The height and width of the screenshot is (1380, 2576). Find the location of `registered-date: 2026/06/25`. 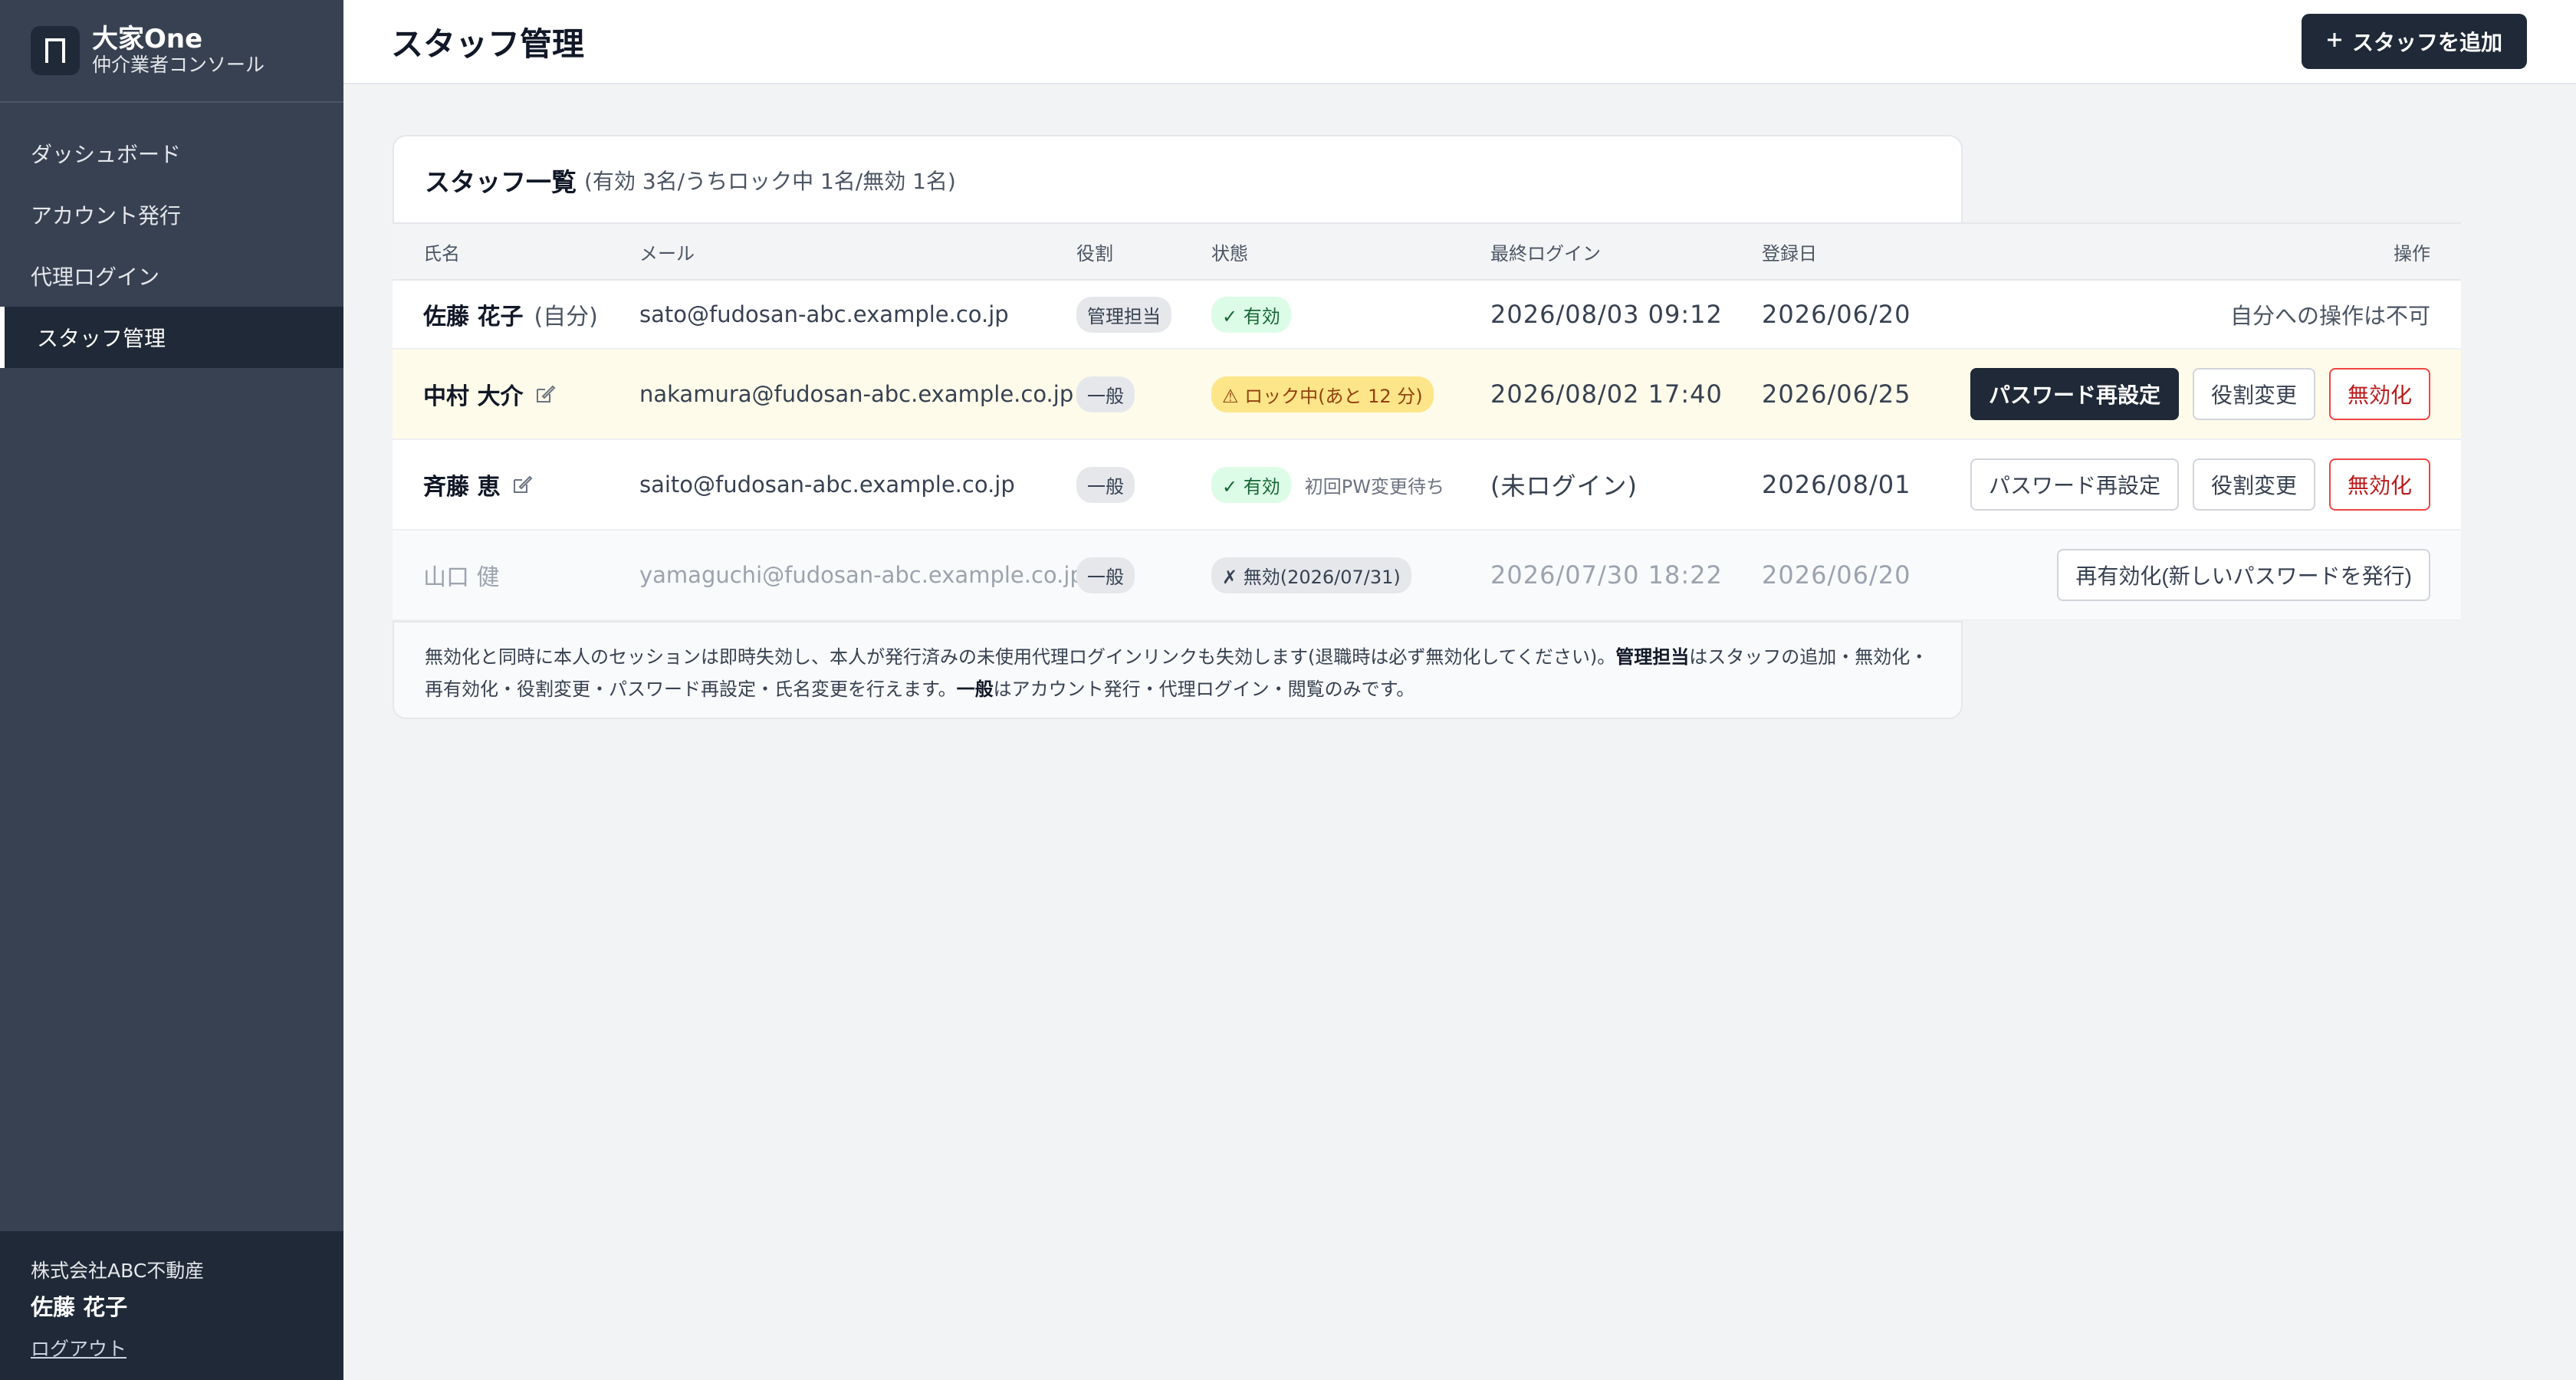

registered-date: 2026/06/25 is located at coordinates (1836, 395).